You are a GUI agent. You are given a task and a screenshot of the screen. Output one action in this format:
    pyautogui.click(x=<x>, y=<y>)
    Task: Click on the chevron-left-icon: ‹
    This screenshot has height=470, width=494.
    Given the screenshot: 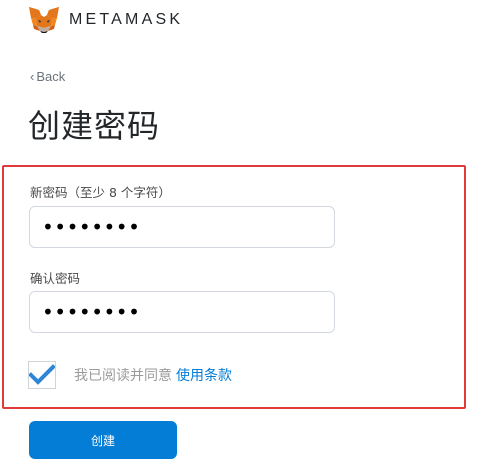 What is the action you would take?
    pyautogui.click(x=32, y=76)
    